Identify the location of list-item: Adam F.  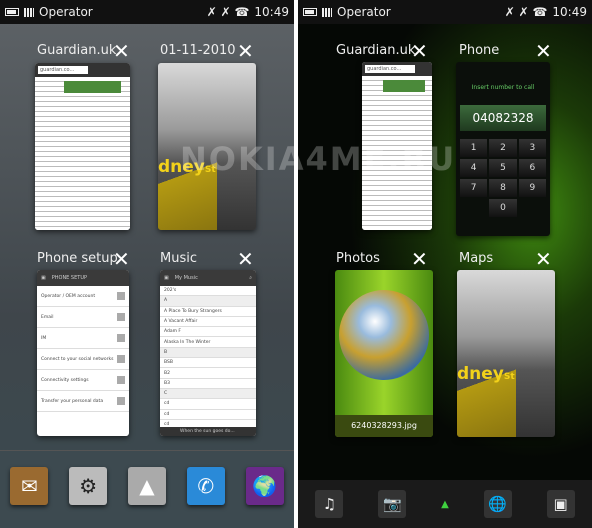
(208, 332).